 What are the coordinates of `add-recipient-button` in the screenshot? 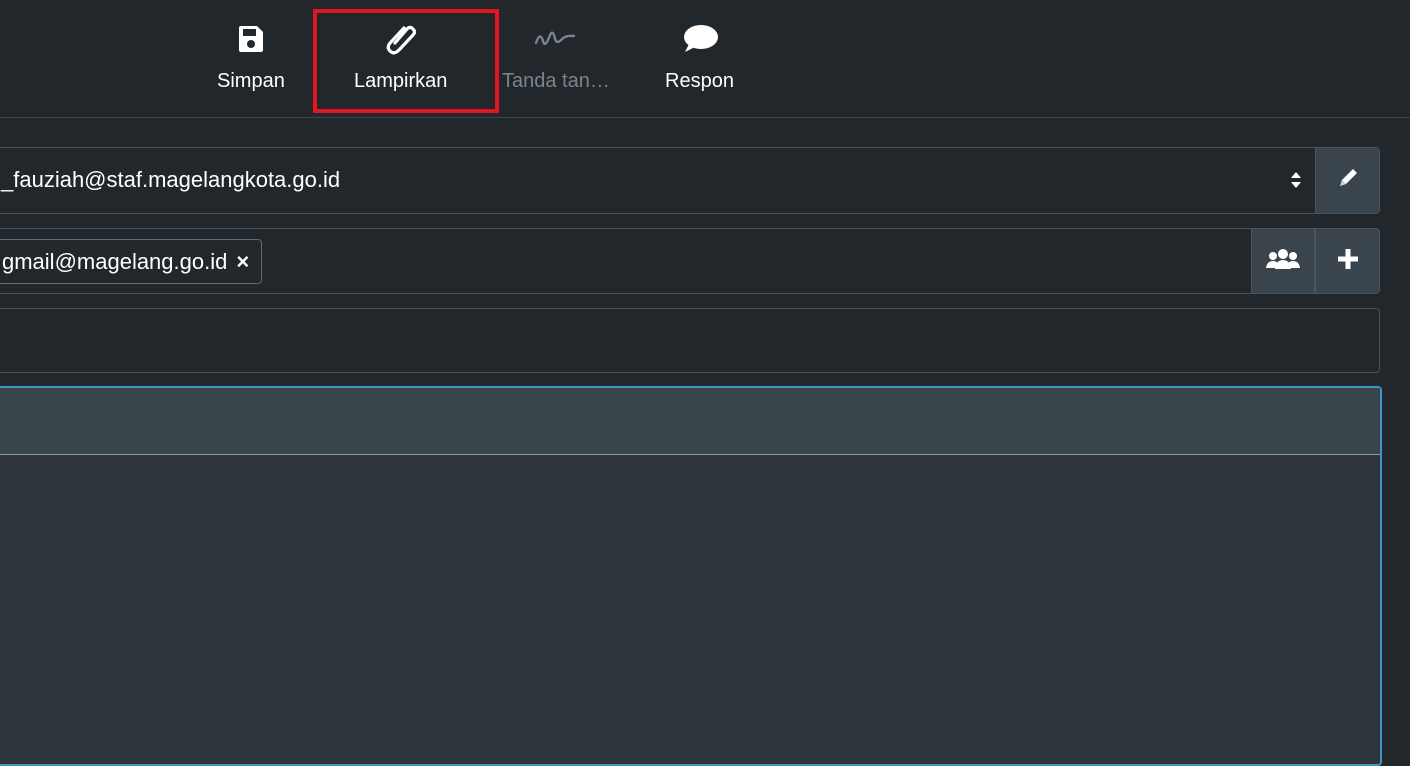 It's located at (1347, 261).